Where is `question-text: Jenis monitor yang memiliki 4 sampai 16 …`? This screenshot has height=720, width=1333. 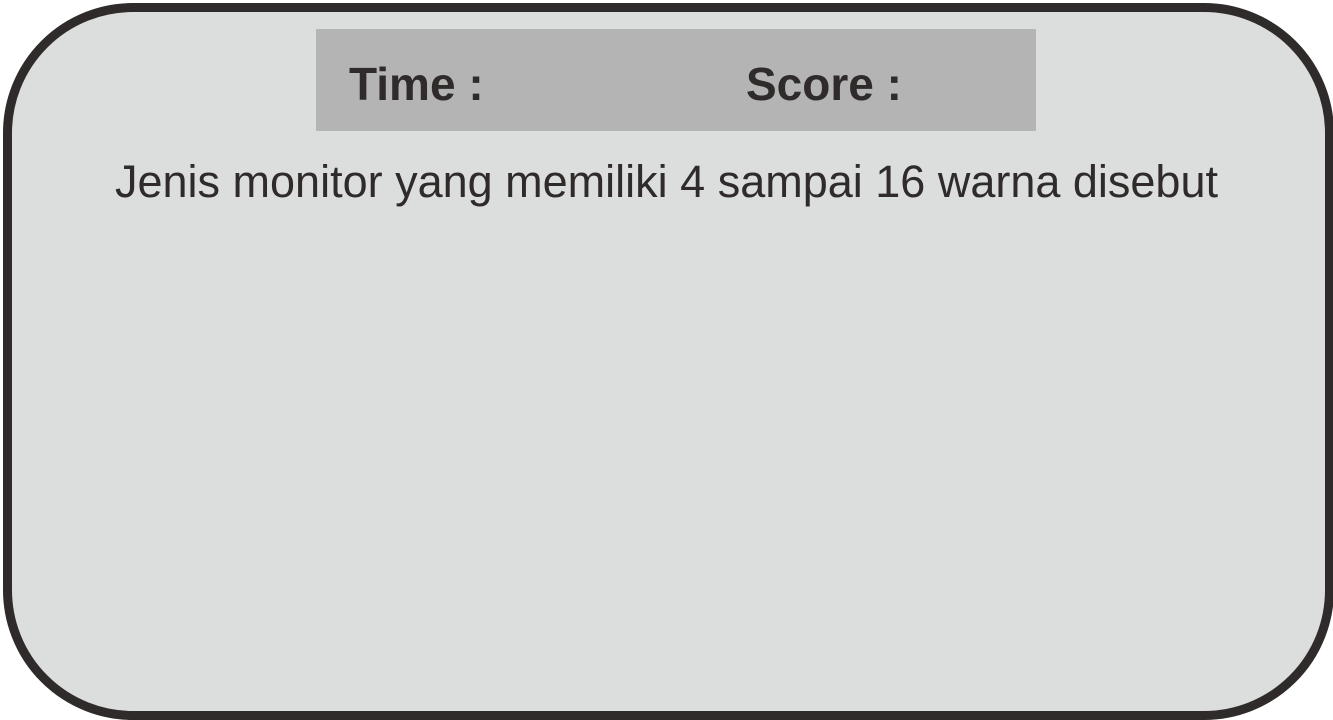
question-text: Jenis monitor yang memiliki 4 sampai 16 … is located at coordinates (666, 181).